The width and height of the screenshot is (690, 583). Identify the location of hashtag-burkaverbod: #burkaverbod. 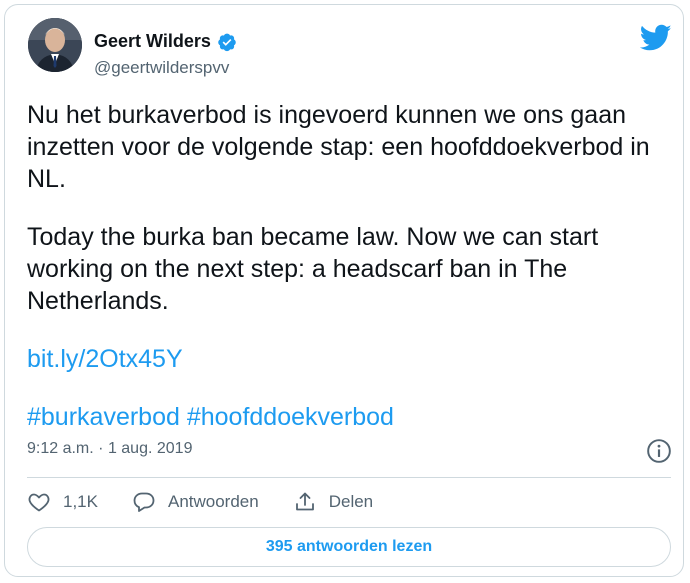
(103, 417).